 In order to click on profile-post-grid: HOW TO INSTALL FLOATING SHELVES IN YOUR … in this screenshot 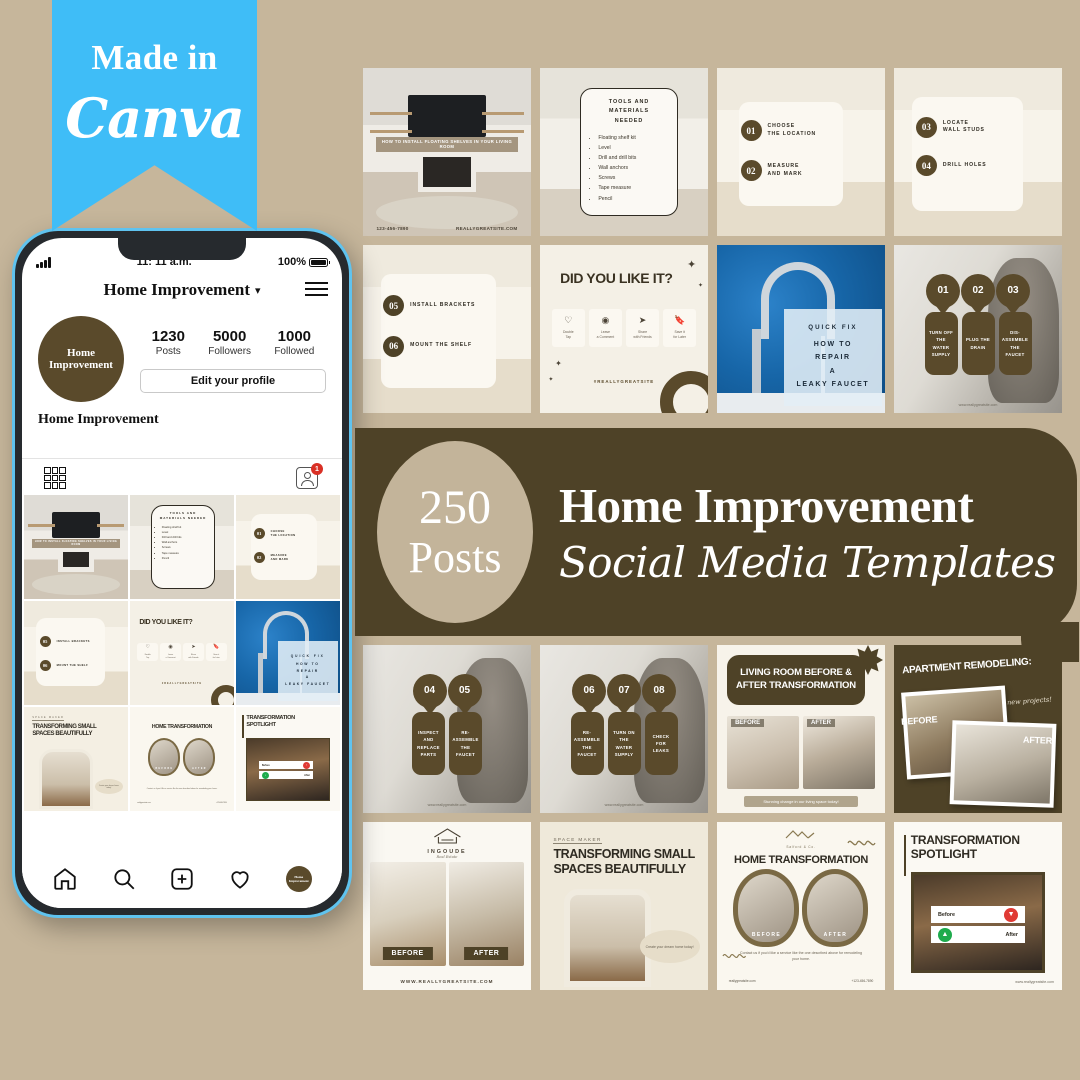, I will do `click(182, 653)`.